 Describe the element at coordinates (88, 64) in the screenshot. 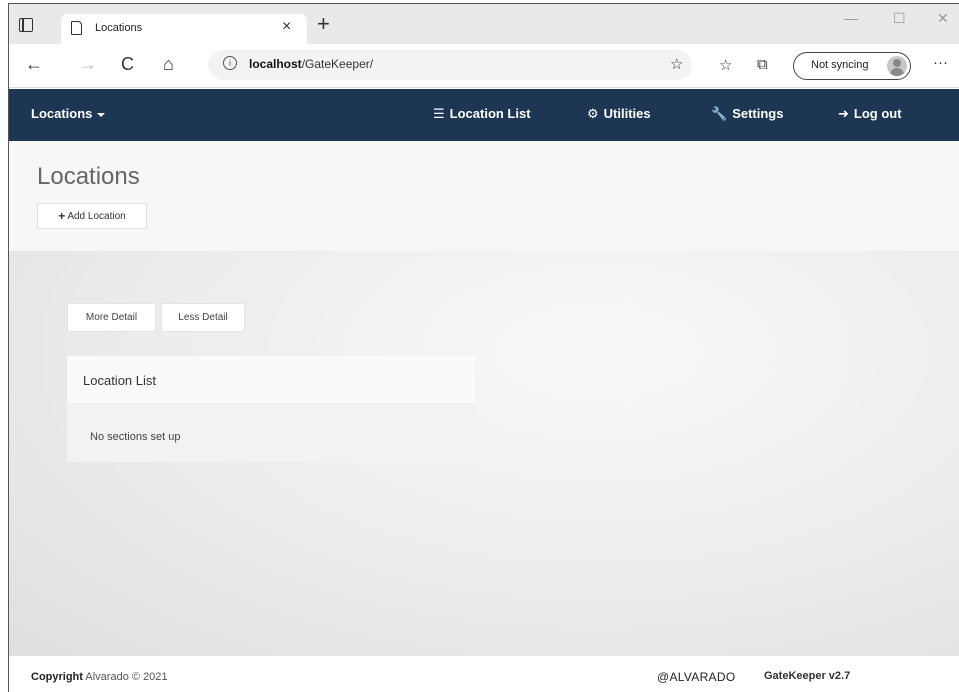

I see `forward-icon: →` at that location.